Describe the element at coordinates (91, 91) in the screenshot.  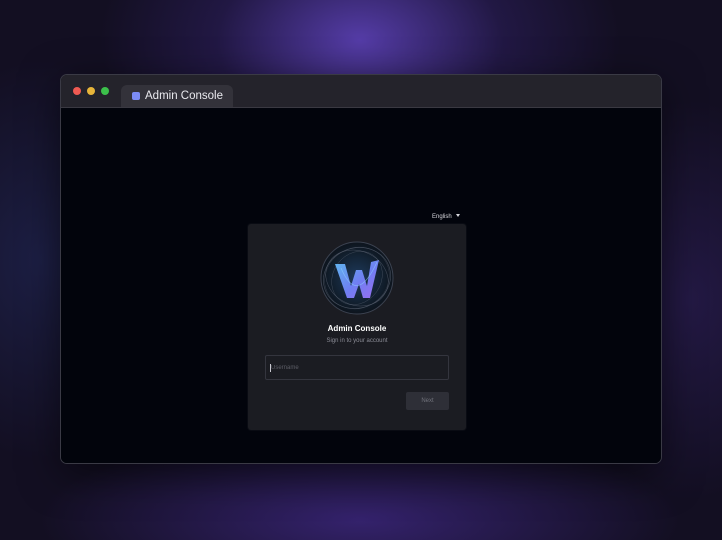
I see `minimize-window-button` at that location.